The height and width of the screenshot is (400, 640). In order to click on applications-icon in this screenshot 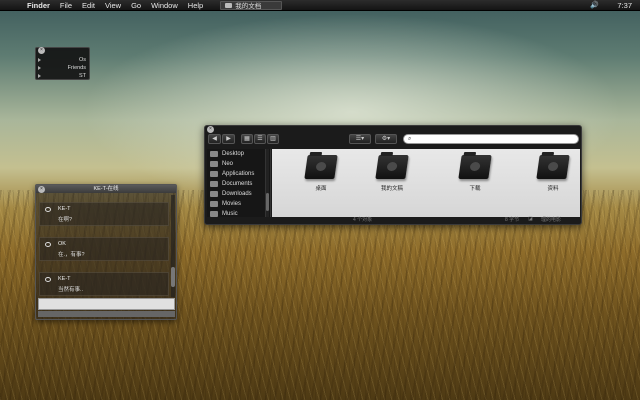, I will do `click(214, 174)`.